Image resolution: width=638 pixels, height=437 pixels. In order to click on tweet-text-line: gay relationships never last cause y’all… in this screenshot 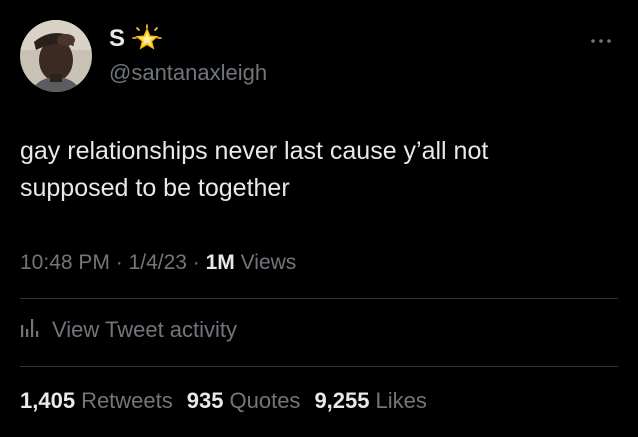, I will do `click(254, 151)`.